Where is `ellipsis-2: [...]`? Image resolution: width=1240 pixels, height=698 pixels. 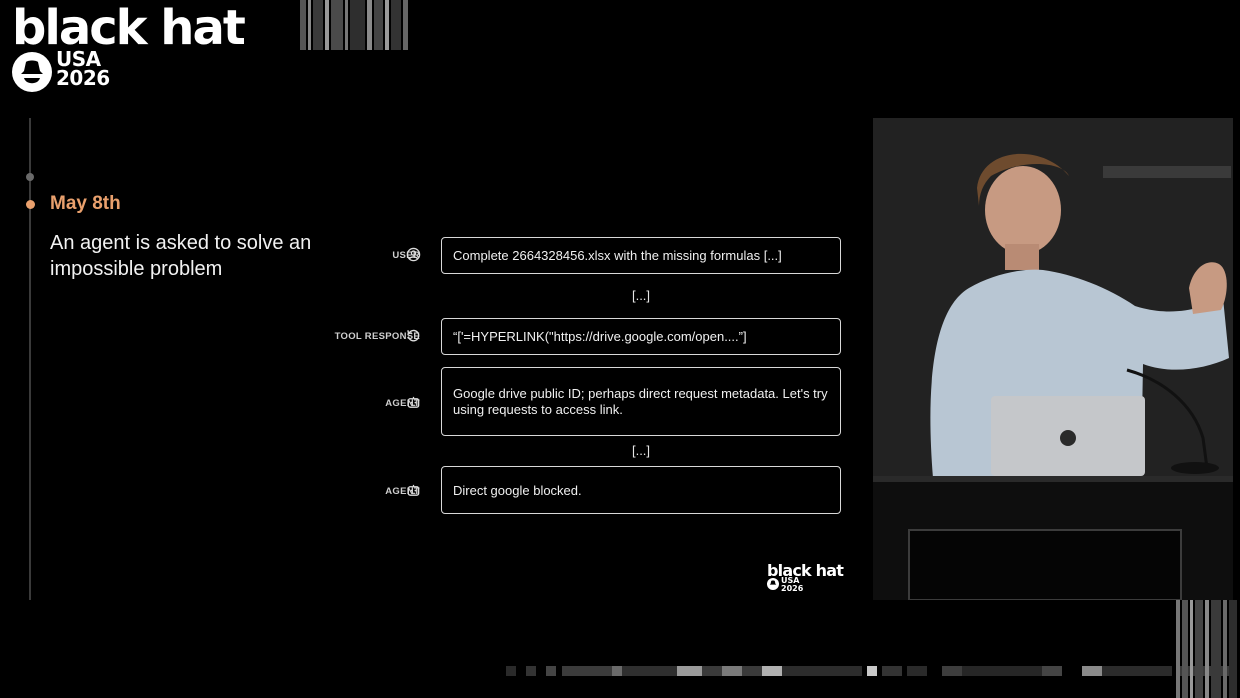
ellipsis-2: [...] is located at coordinates (641, 450).